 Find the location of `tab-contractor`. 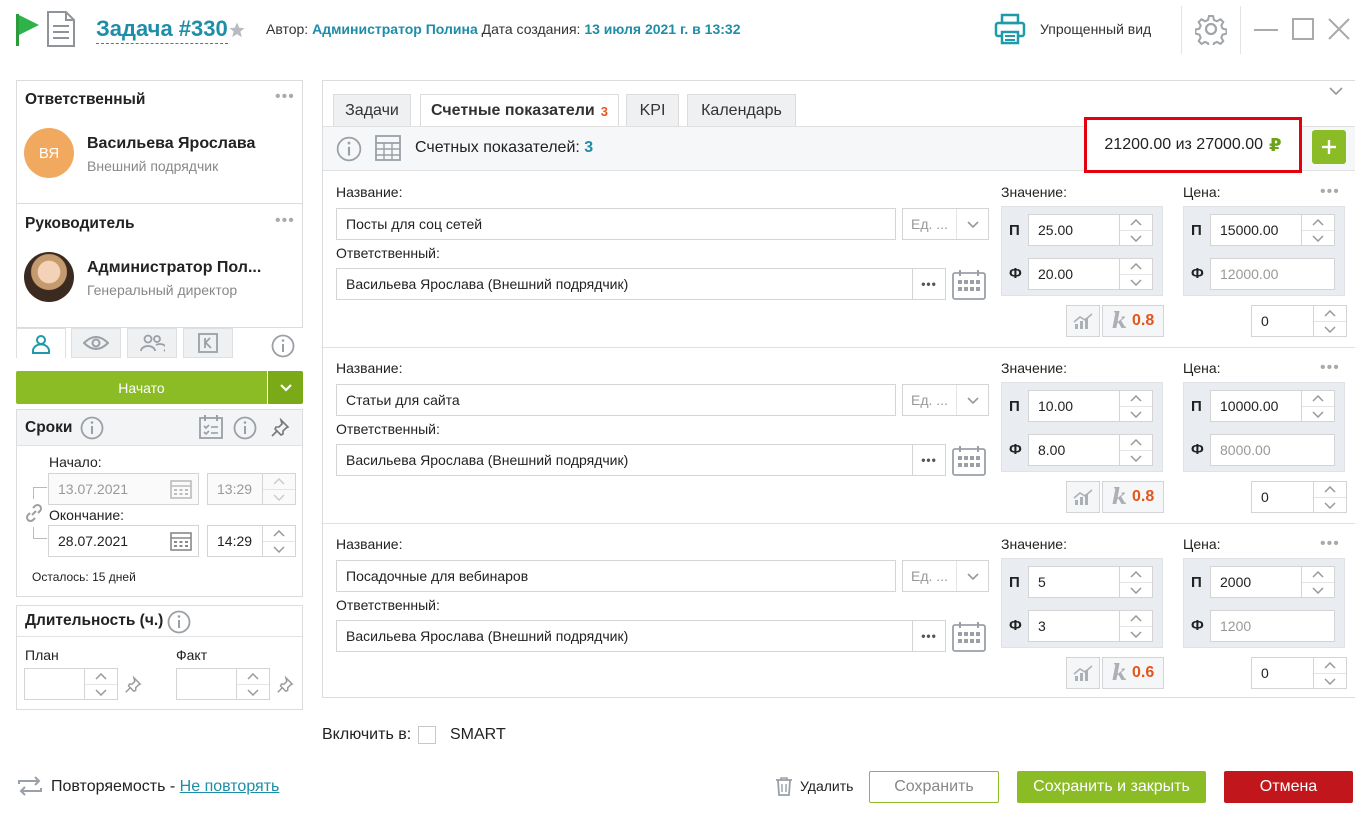

tab-contractor is located at coordinates (208, 343).